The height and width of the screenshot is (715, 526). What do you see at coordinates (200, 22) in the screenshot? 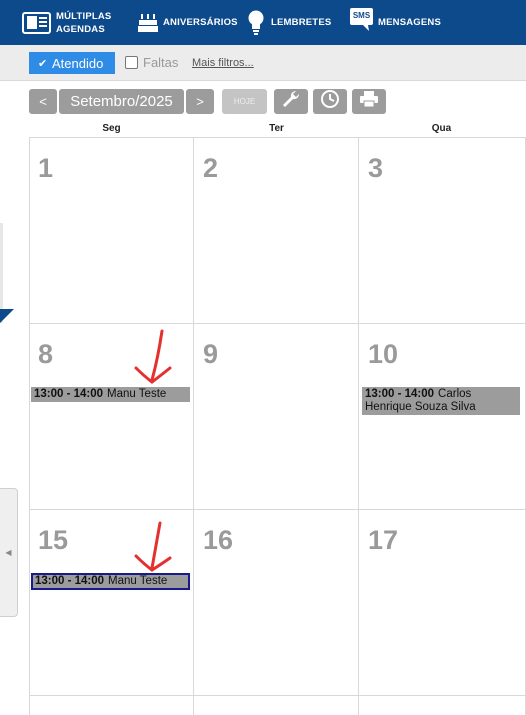
I see `aniversarios-label: ANIVERSÁRIOS` at bounding box center [200, 22].